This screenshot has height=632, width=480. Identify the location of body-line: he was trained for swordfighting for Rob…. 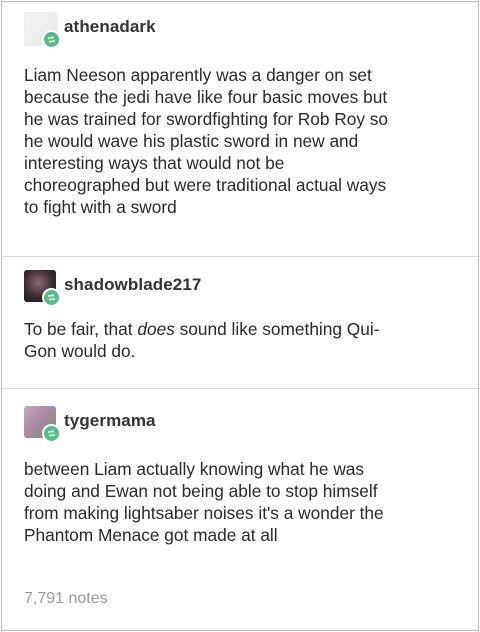
(206, 119).